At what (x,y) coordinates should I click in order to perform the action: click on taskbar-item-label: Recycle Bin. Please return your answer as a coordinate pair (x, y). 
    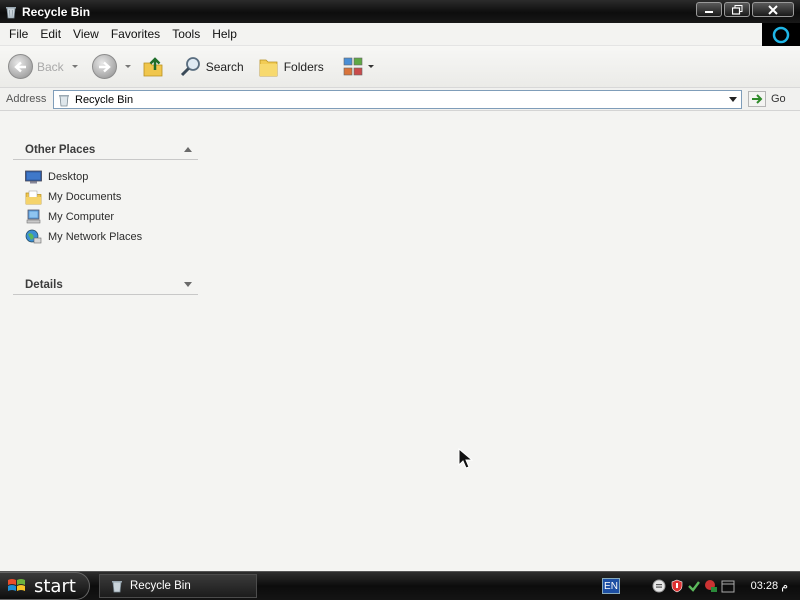
    Looking at the image, I should click on (160, 586).